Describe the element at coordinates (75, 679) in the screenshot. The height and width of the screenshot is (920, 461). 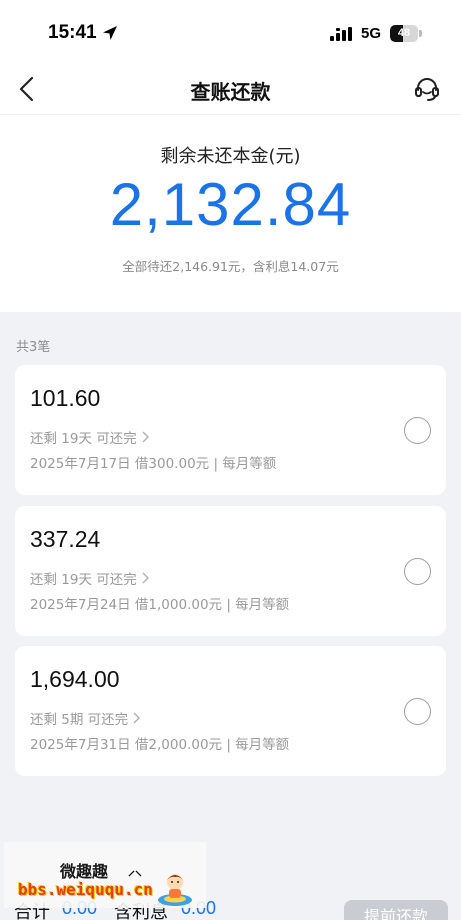
I see `loan-amount: 1,694.00` at that location.